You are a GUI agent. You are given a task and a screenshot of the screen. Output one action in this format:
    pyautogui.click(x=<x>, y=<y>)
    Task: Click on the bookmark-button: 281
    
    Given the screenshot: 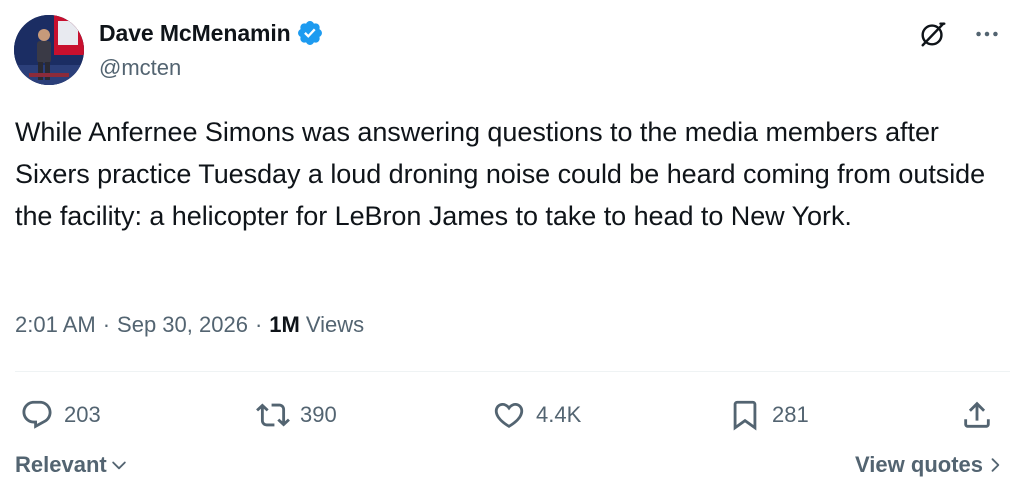 What is the action you would take?
    pyautogui.click(x=768, y=415)
    